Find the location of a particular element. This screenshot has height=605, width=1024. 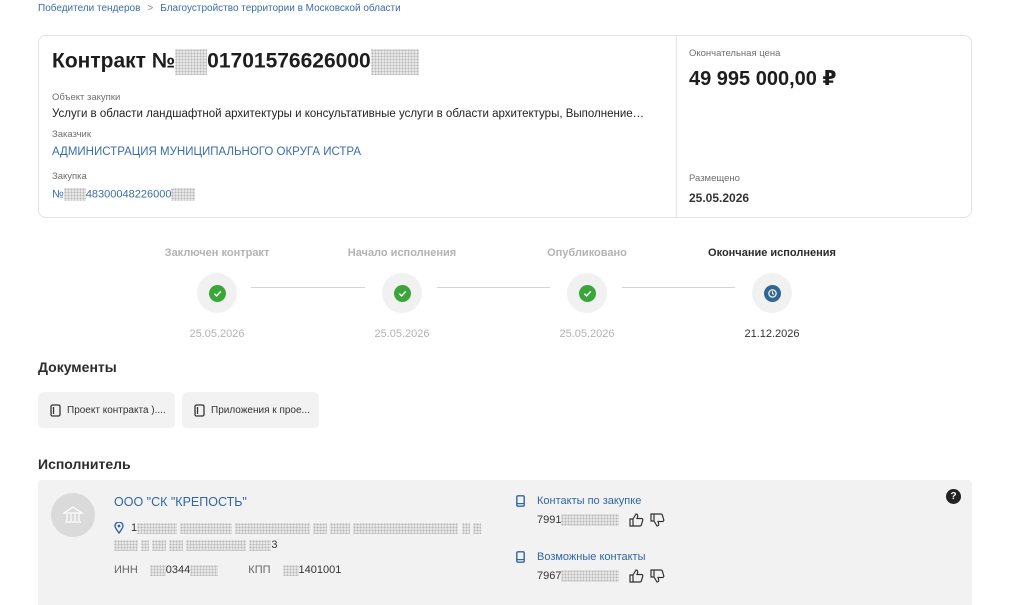

location-pin-icon is located at coordinates (119, 528).